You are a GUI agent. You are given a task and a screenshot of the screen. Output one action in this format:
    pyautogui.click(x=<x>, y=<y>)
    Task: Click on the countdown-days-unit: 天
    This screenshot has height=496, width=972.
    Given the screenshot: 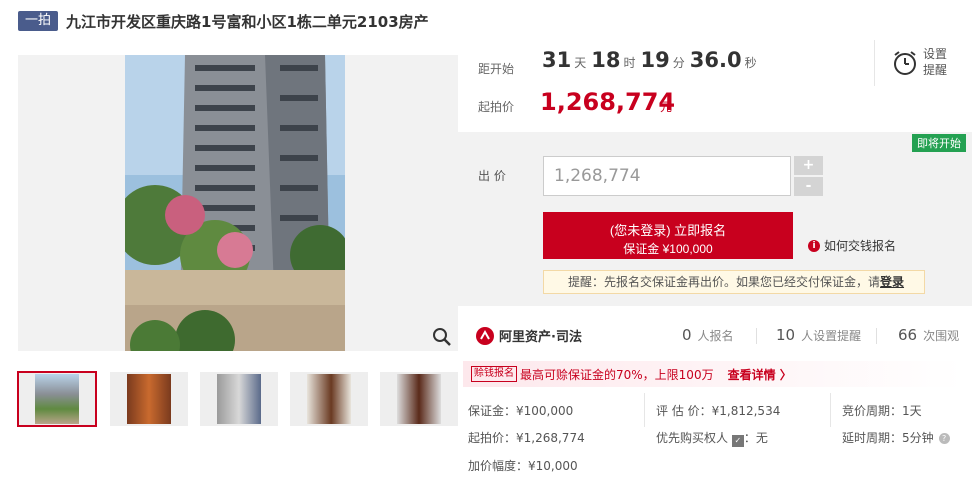 What is the action you would take?
    pyautogui.click(x=580, y=63)
    